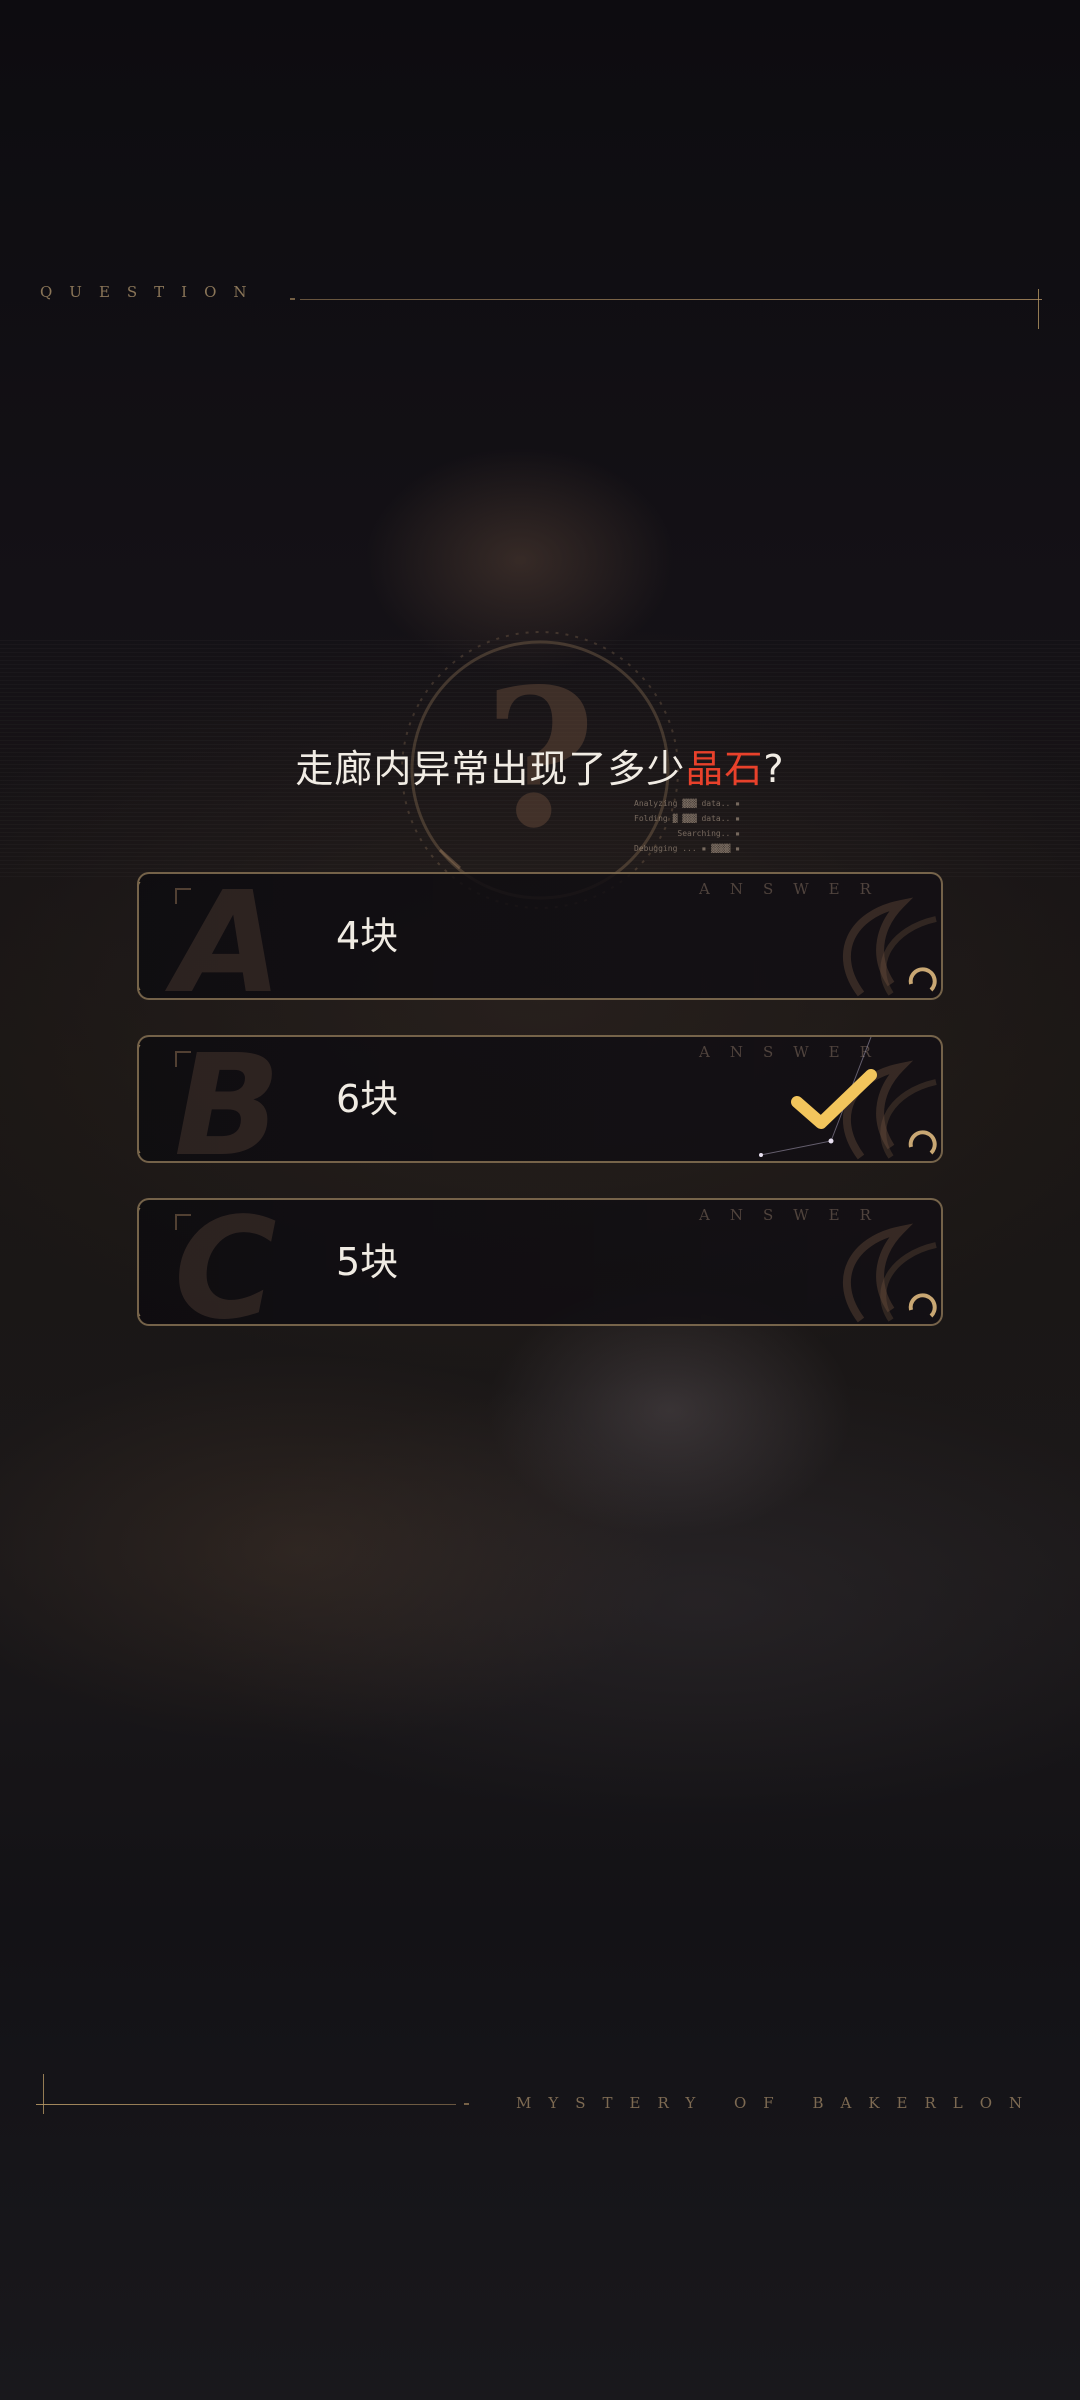  I want to click on question-text: 走廊内异常出现了多少晶石?, so click(540, 765).